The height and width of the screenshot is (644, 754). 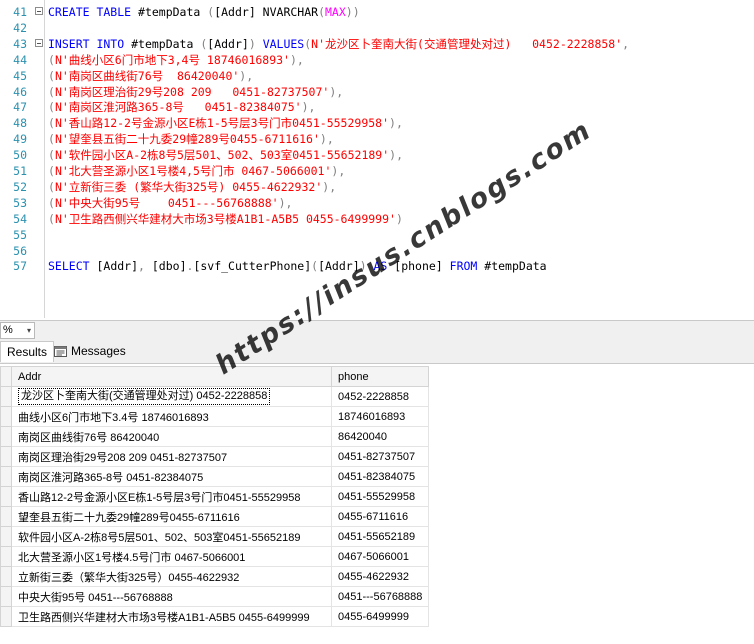 What do you see at coordinates (171, 496) in the screenshot?
I see `cell-addr: 香山路12-2号金源小区E栋1-5号层3号门市0451-55529958` at bounding box center [171, 496].